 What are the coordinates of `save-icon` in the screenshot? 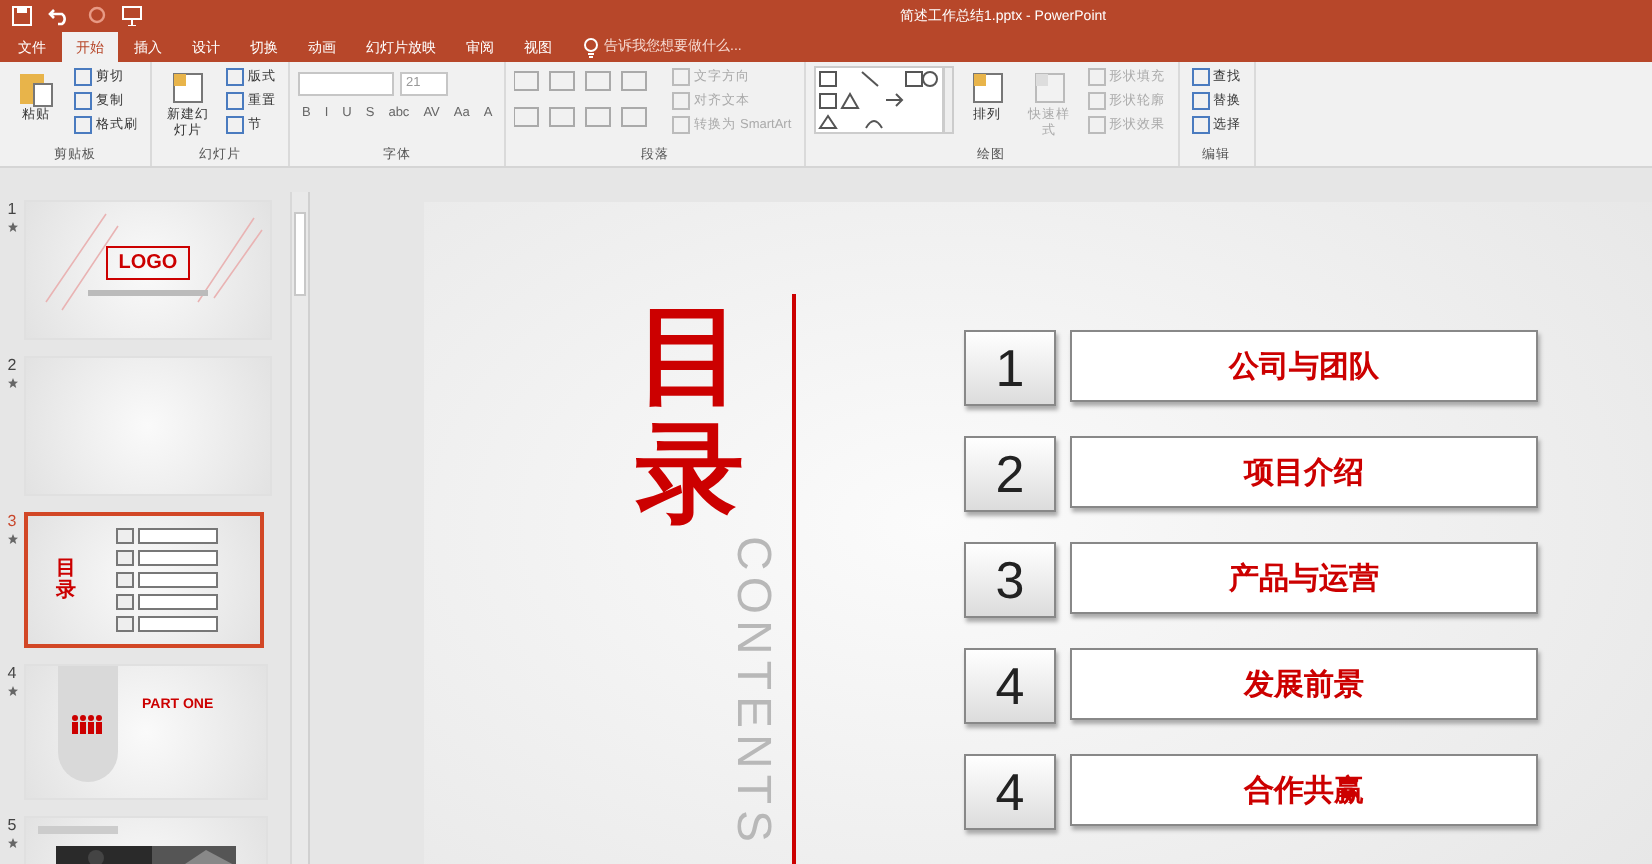 It's located at (22, 15).